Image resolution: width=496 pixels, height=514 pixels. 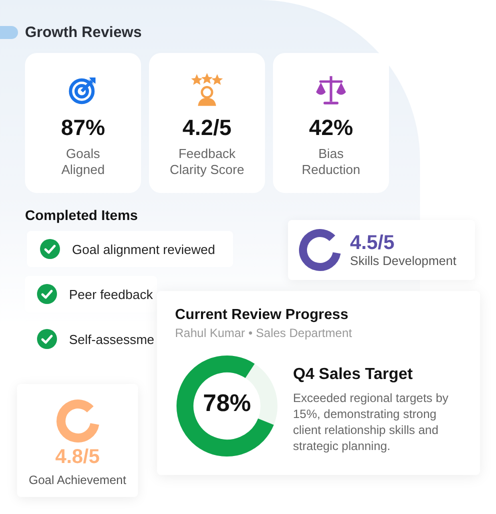 I want to click on completed-item: Goal alignment reviewed, so click(x=130, y=249).